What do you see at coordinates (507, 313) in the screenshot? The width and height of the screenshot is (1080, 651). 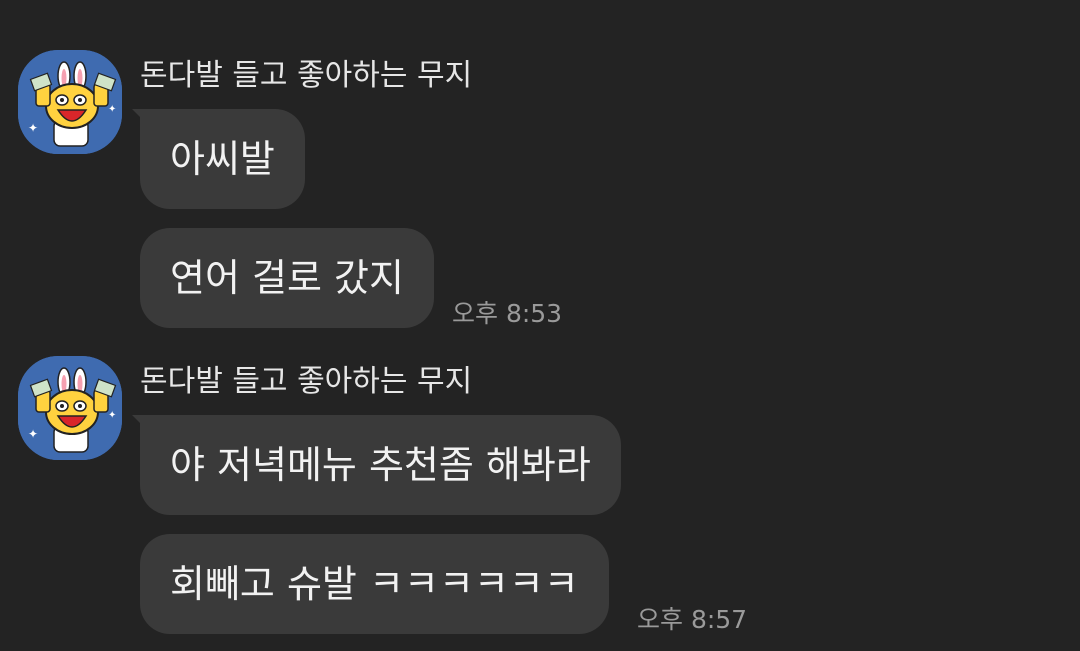 I see `message-timestamp: 오후 8:53` at bounding box center [507, 313].